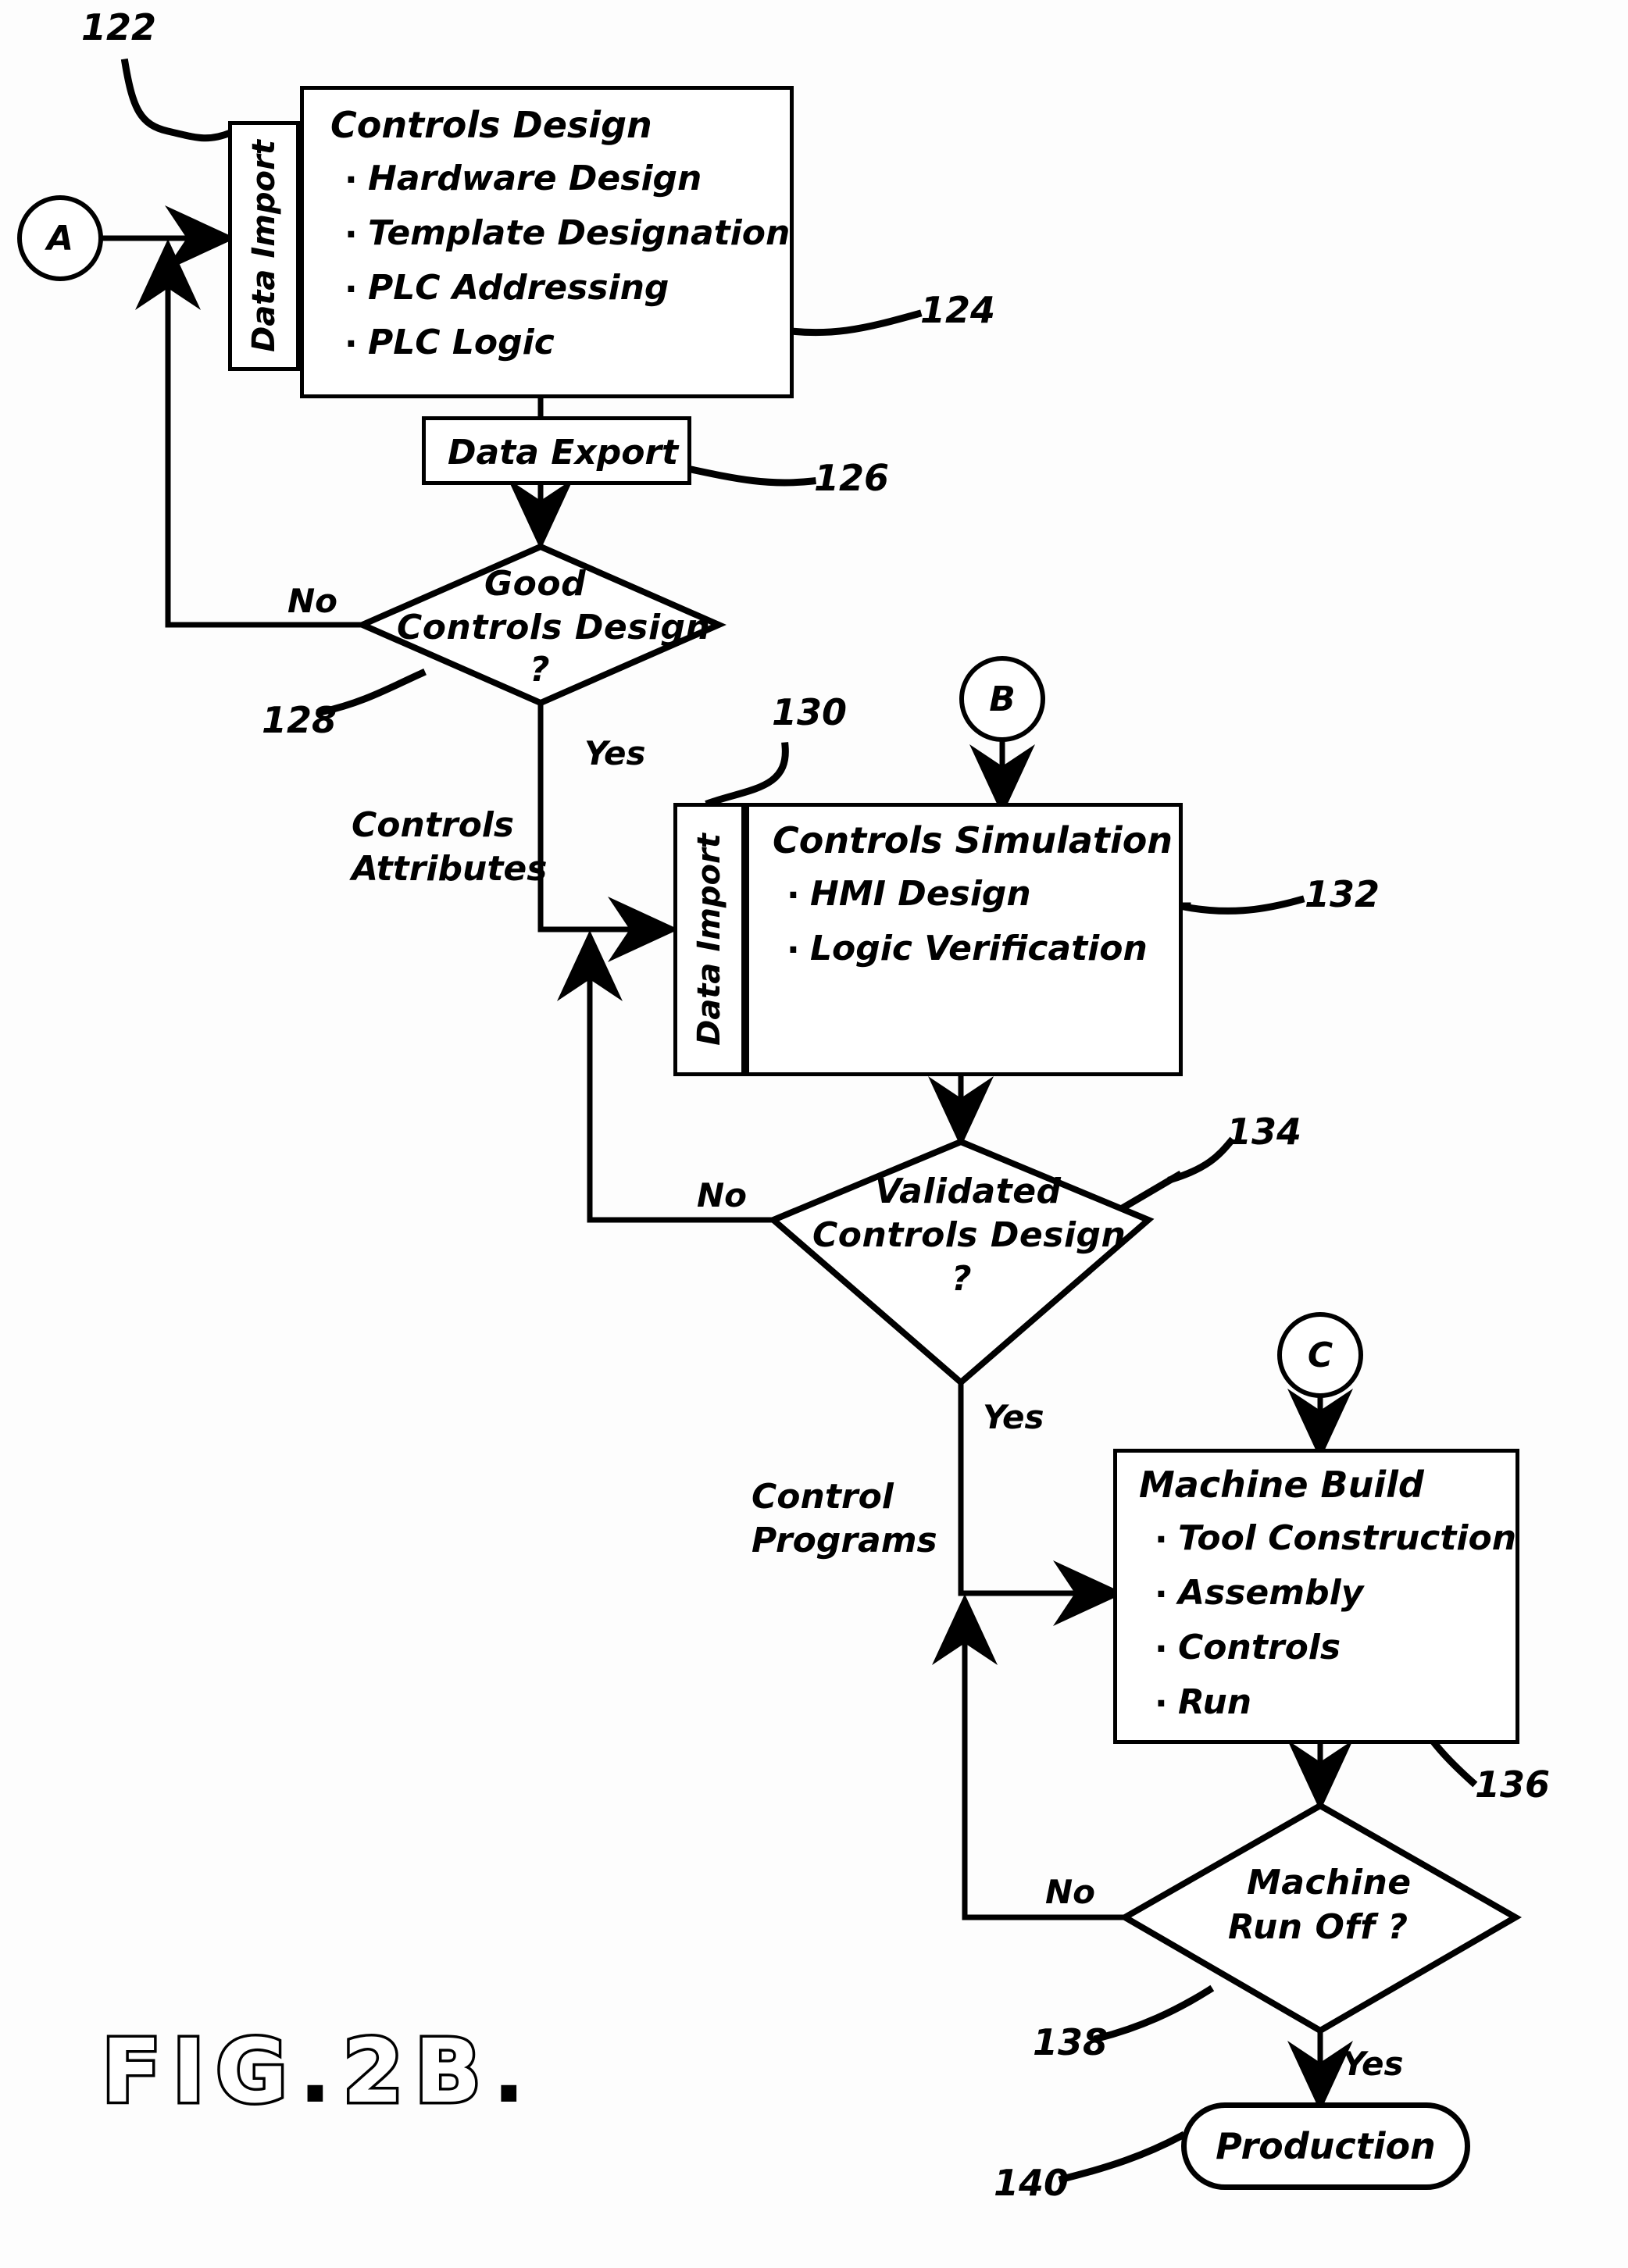 The height and width of the screenshot is (2268, 1628). Describe the element at coordinates (969, 1191) in the screenshot. I see `decision-134-line1: Validated` at that location.